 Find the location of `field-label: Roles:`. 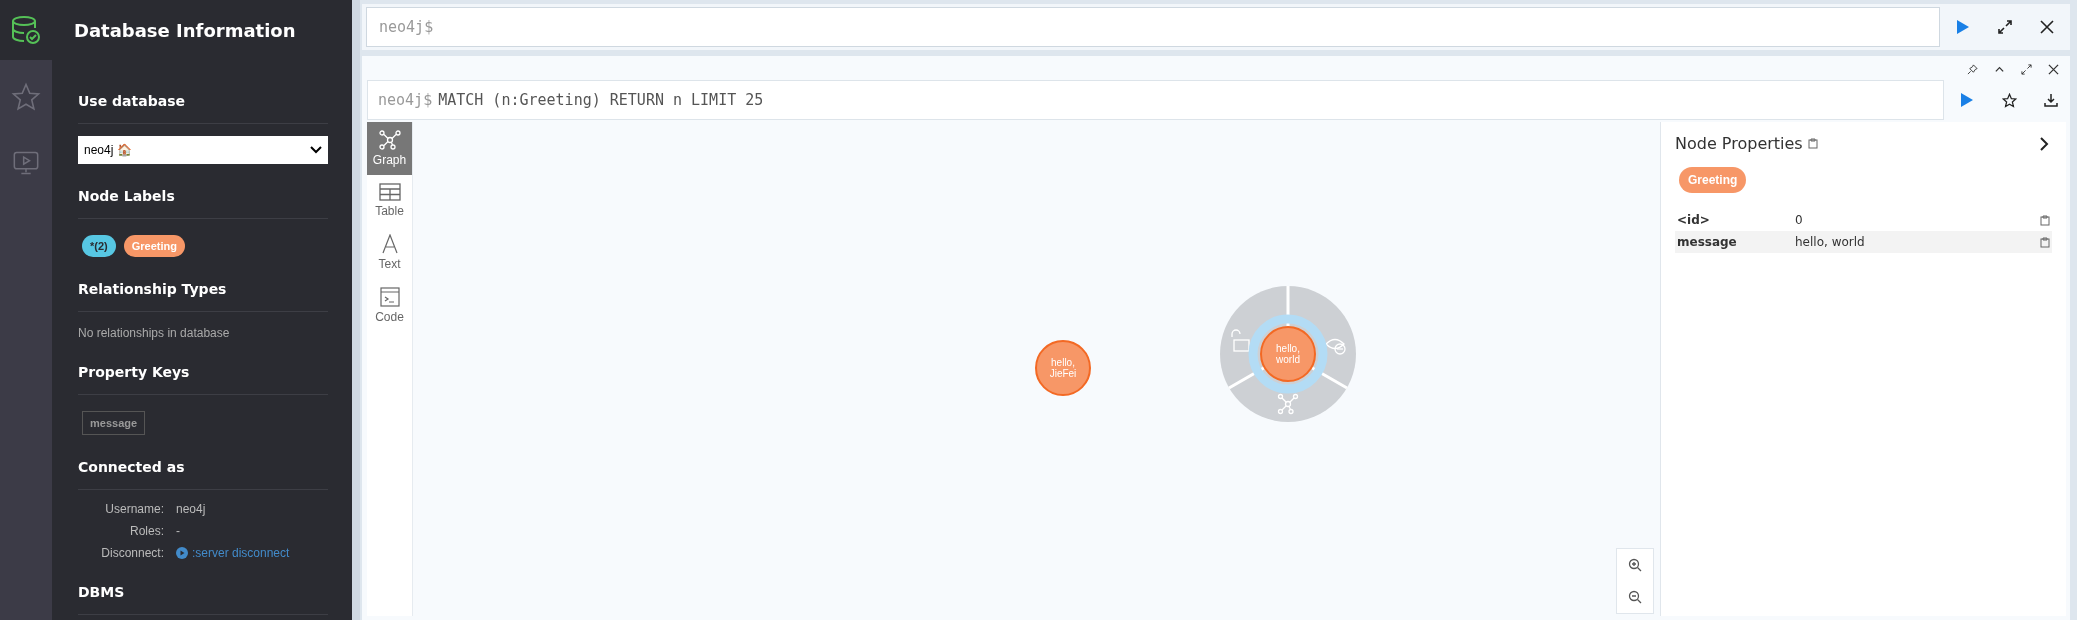

field-label: Roles: is located at coordinates (146, 531).